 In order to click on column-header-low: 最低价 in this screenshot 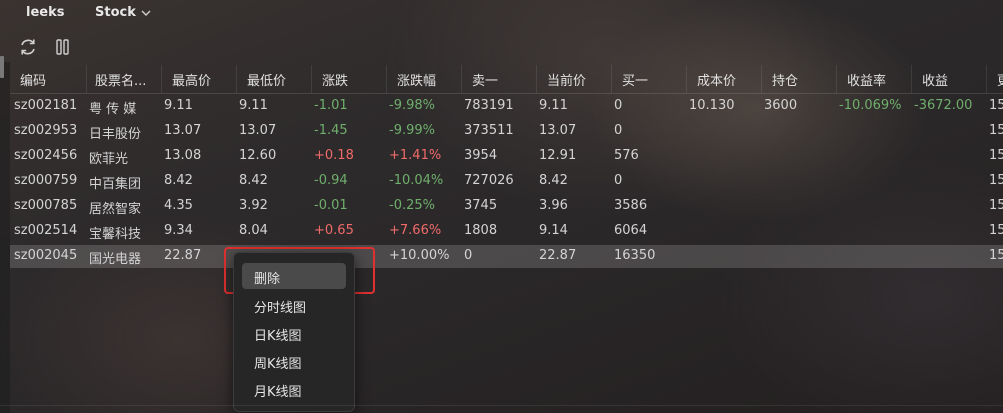, I will do `click(278, 79)`.